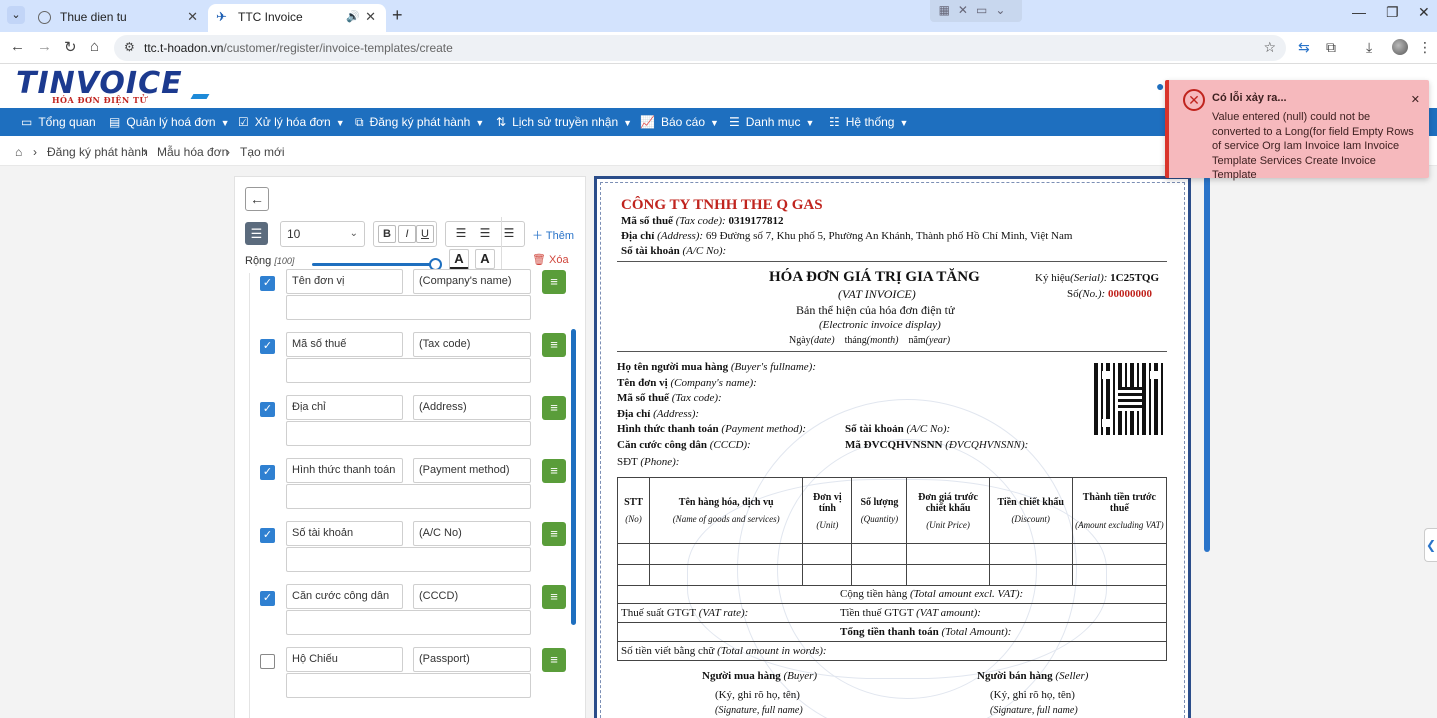 This screenshot has height=718, width=1437. I want to click on close-window-icon: ✕, so click(1424, 12).